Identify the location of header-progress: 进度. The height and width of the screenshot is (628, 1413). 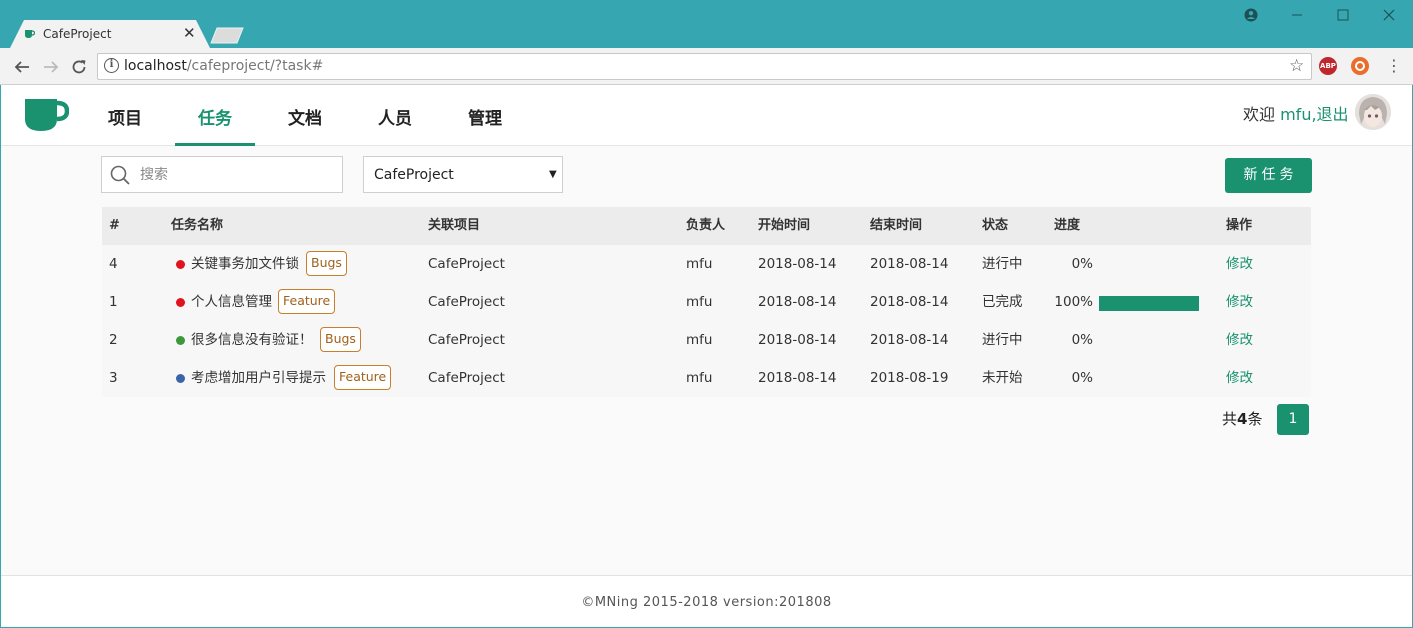
(1067, 225).